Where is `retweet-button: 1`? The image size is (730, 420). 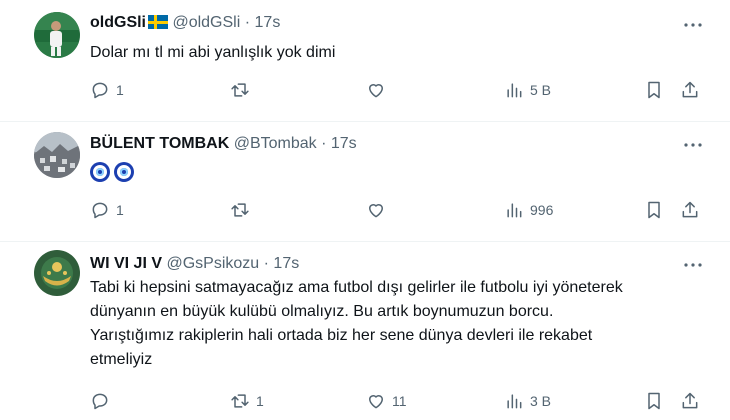
retweet-button: 1 is located at coordinates (247, 401).